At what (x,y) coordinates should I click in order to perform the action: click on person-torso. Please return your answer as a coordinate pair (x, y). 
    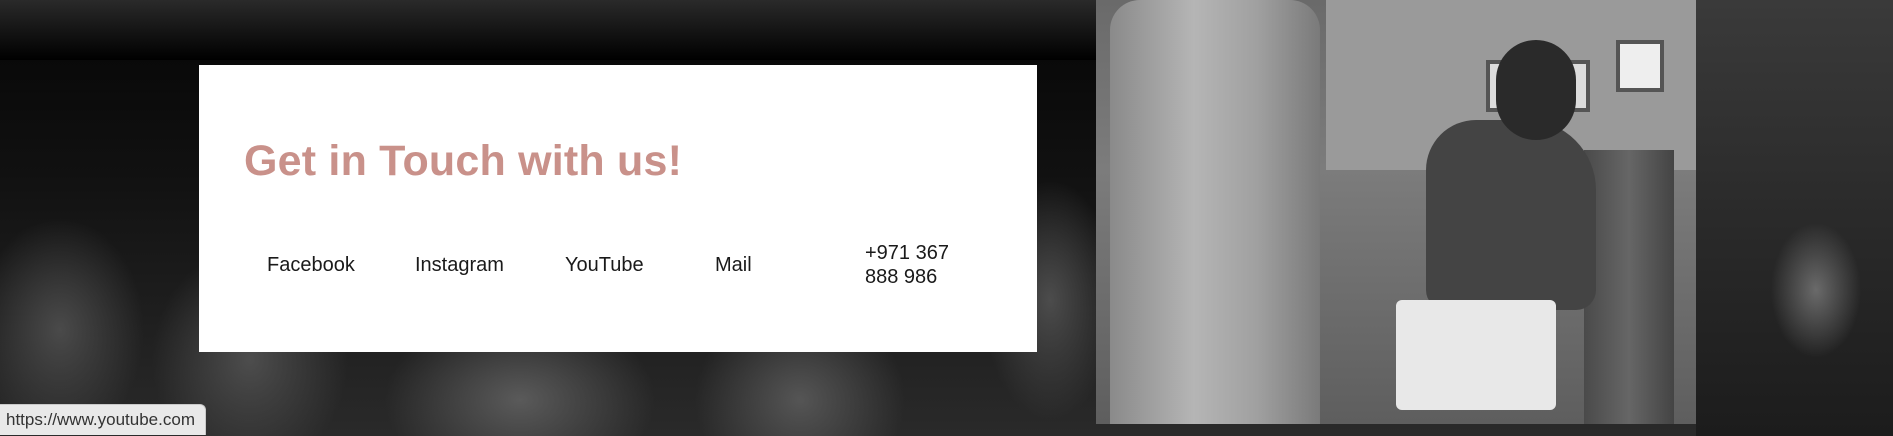
    Looking at the image, I should click on (1511, 215).